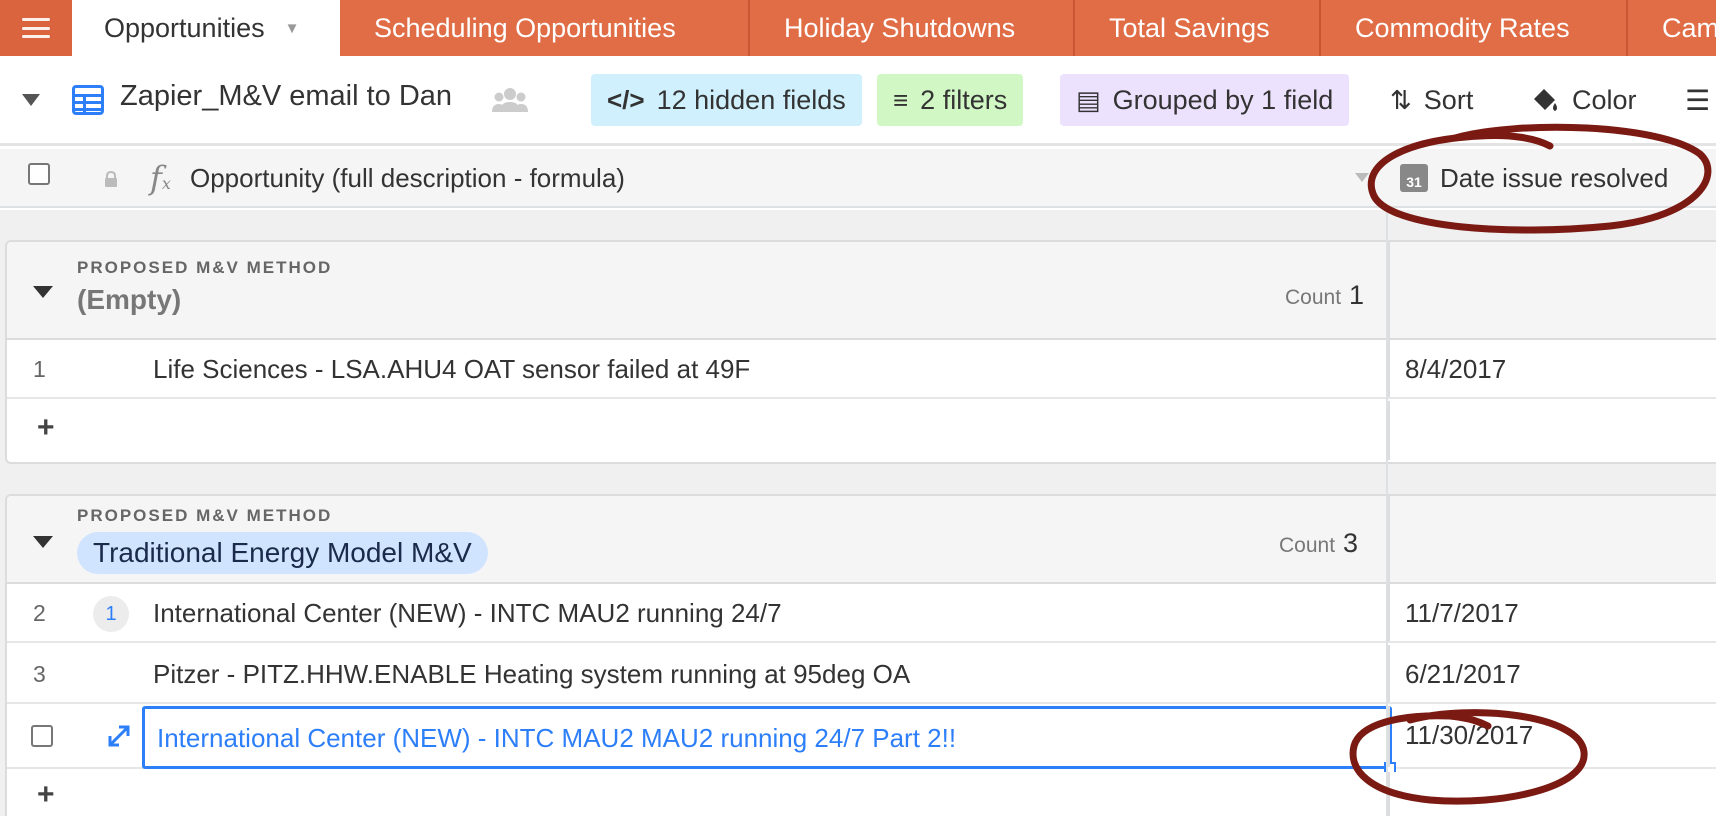 This screenshot has width=1716, height=816. What do you see at coordinates (1401, 99) in the screenshot?
I see `sort-icon: ⇅` at bounding box center [1401, 99].